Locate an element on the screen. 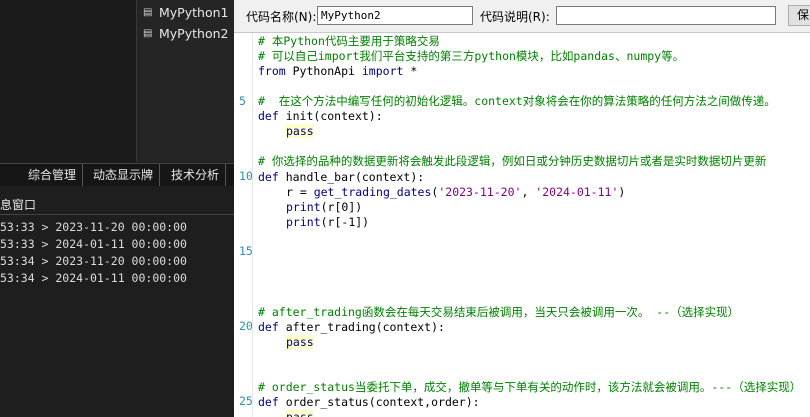 The height and width of the screenshot is (417, 810). string-literal: '2023-11-20' is located at coordinates (480, 192).